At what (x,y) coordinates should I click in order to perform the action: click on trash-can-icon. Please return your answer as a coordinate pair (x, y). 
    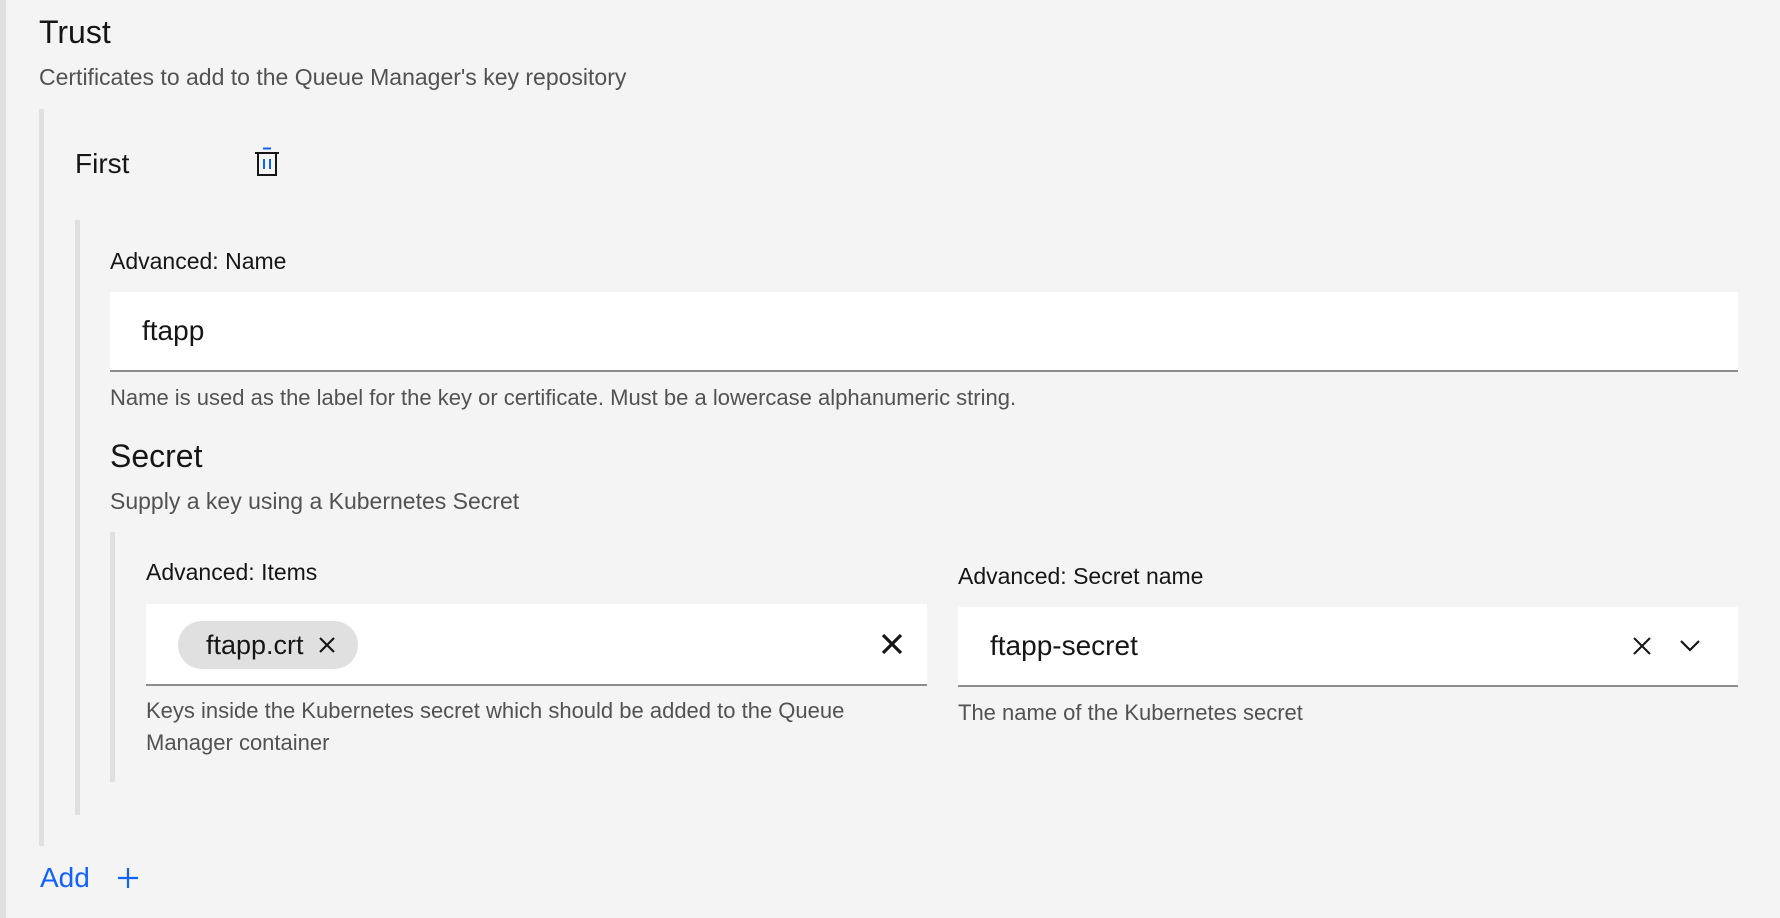
    Looking at the image, I should click on (267, 164).